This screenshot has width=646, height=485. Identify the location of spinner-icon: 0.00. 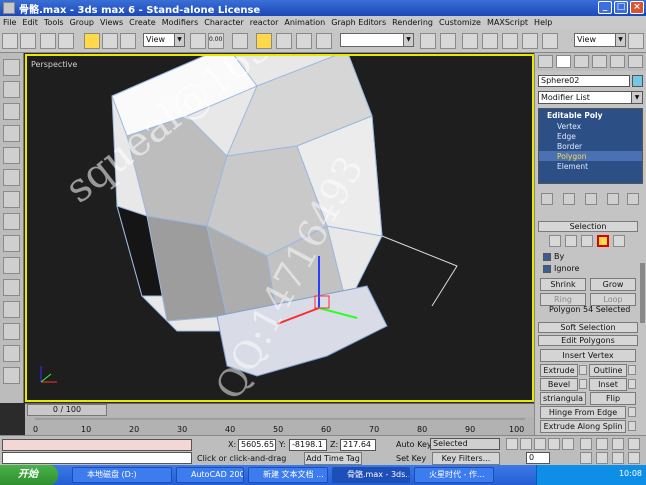
(216, 41).